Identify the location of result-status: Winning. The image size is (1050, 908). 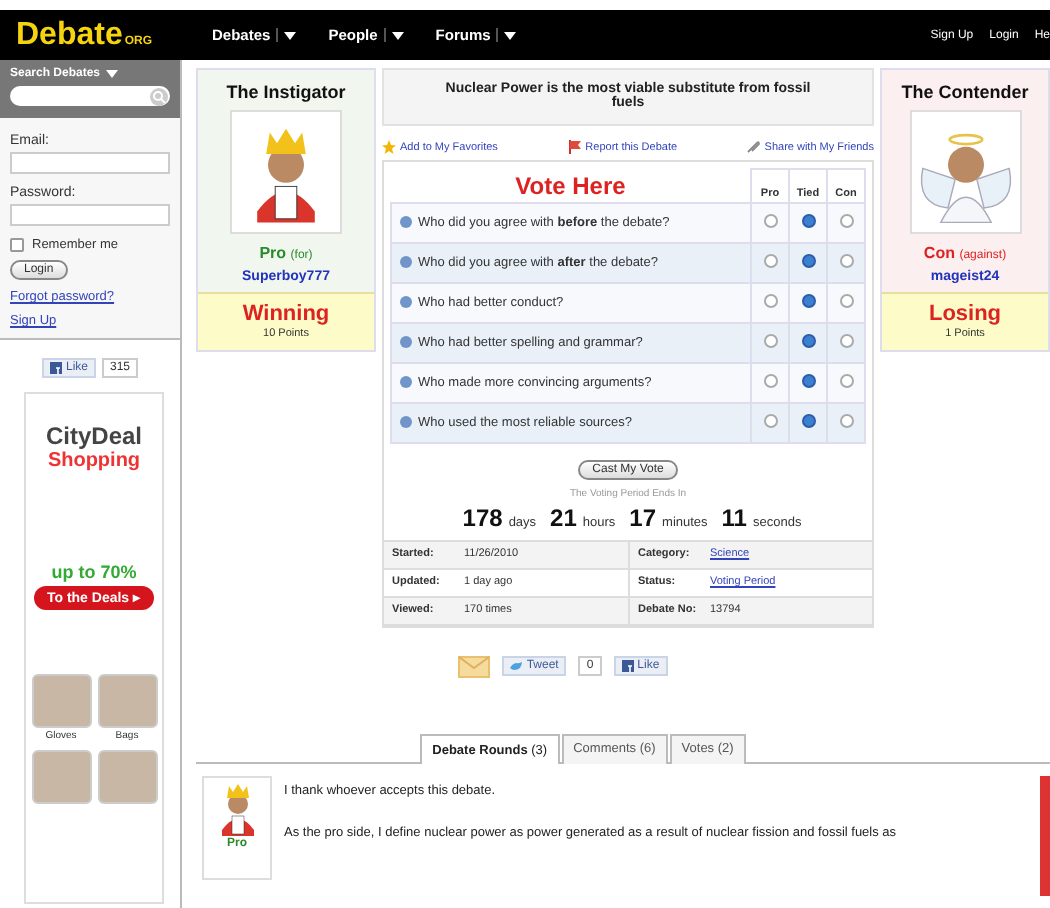
(286, 314).